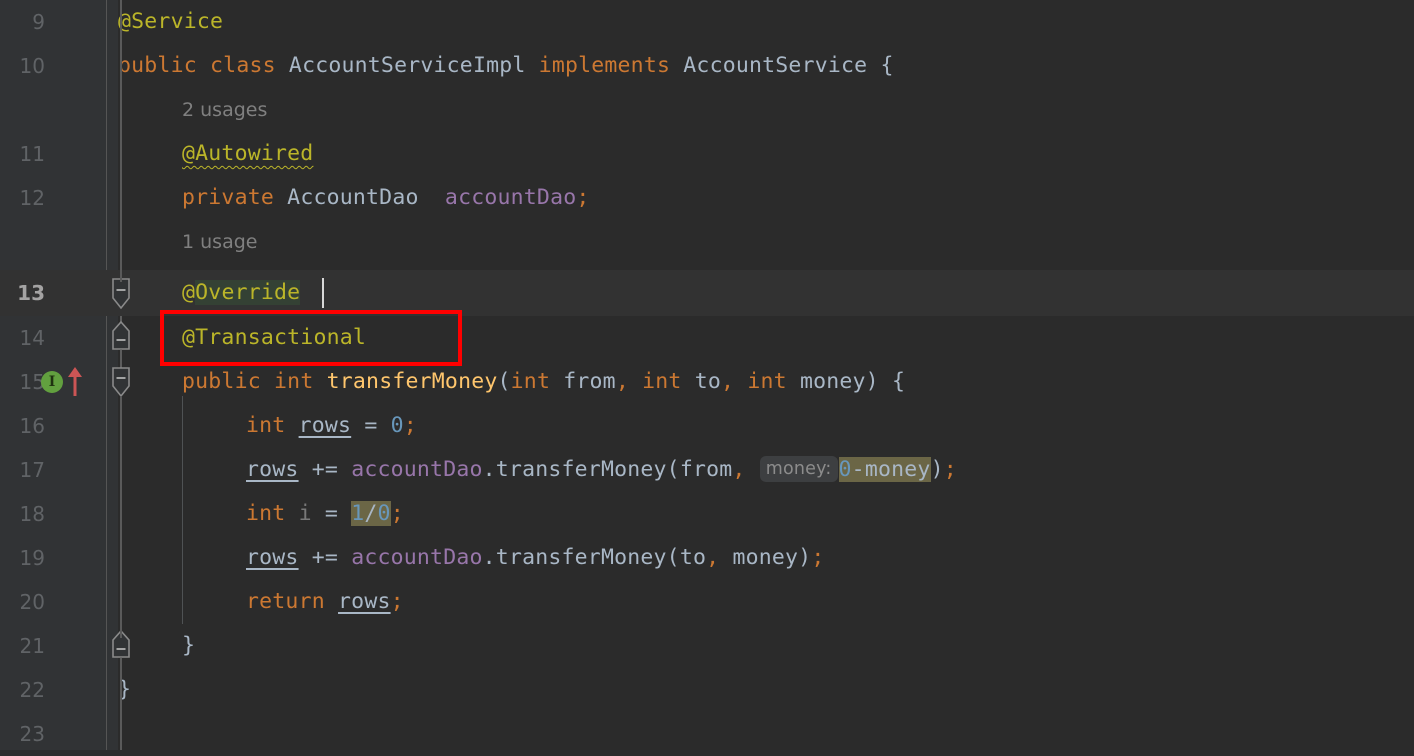  I want to click on line-number: 14, so click(22, 338).